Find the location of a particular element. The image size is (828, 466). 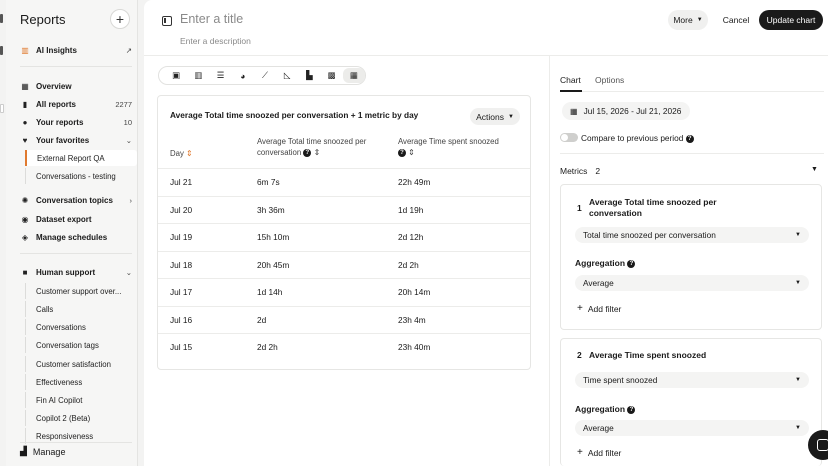

counter-chart-icon: ▣ is located at coordinates (176, 75).